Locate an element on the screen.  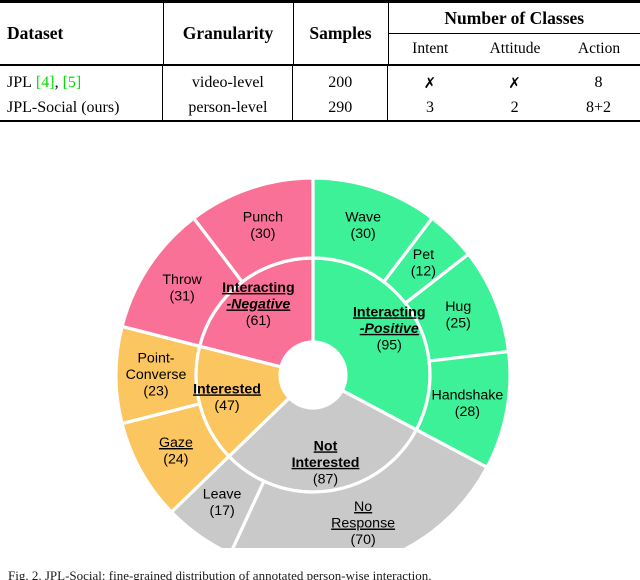
cell-attitude: ✗ is located at coordinates (514, 82).